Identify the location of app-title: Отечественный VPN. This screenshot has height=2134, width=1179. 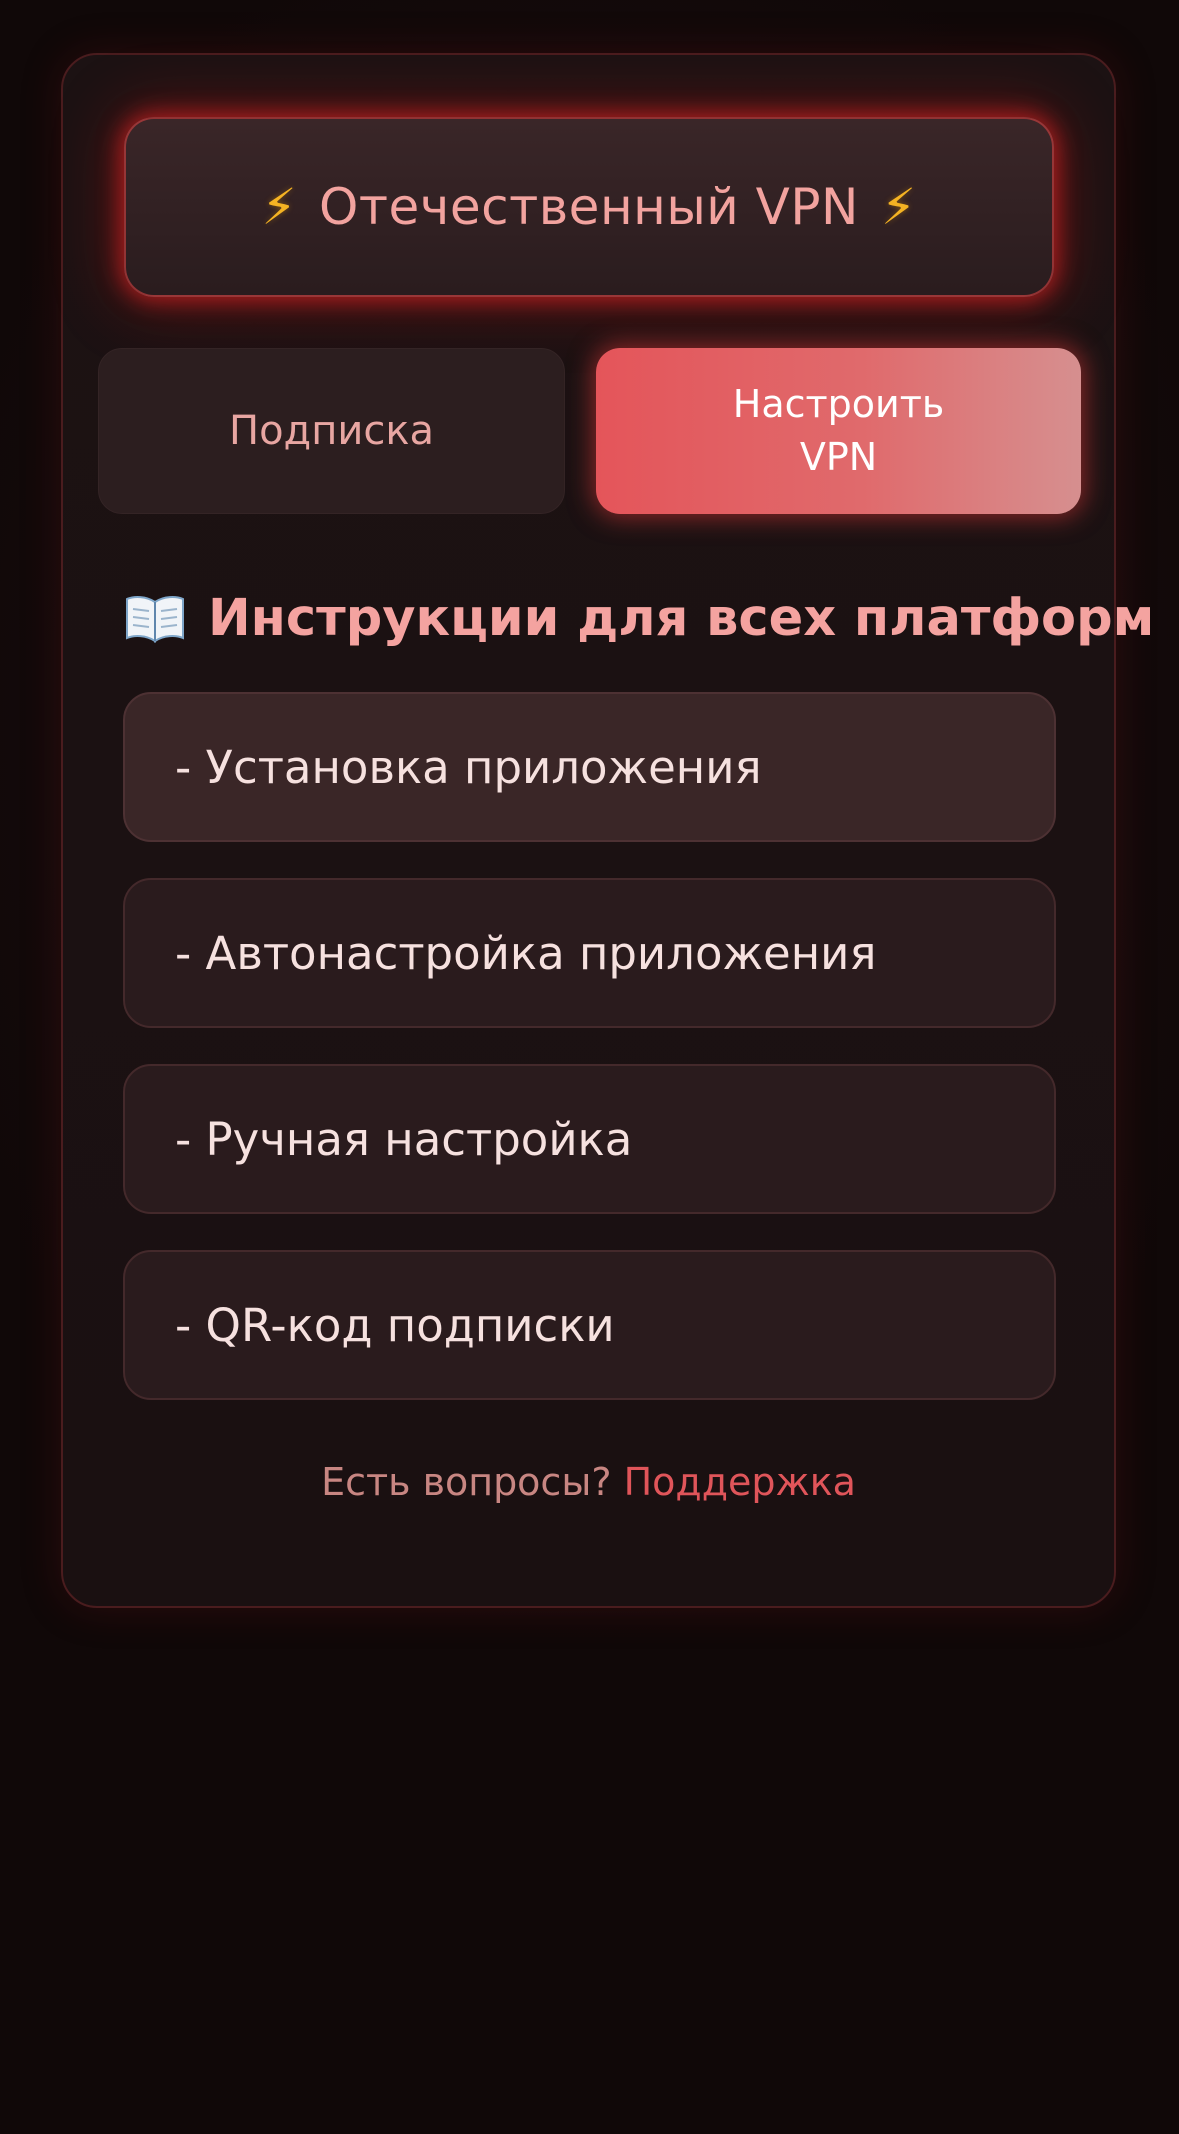
(589, 207).